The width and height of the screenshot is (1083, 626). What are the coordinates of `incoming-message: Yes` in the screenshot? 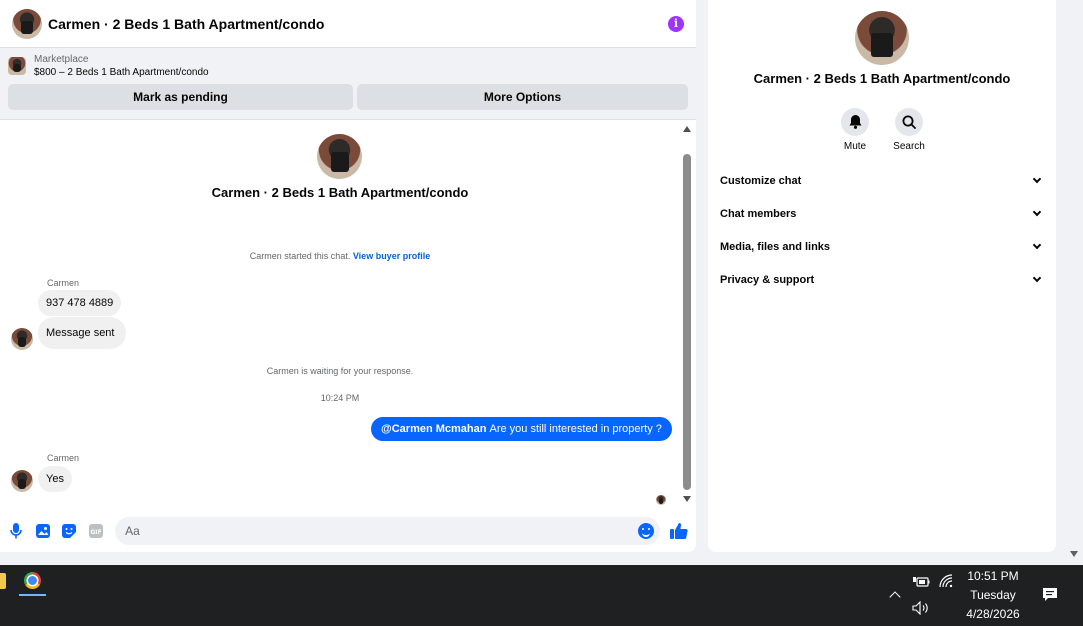 It's located at (55, 479).